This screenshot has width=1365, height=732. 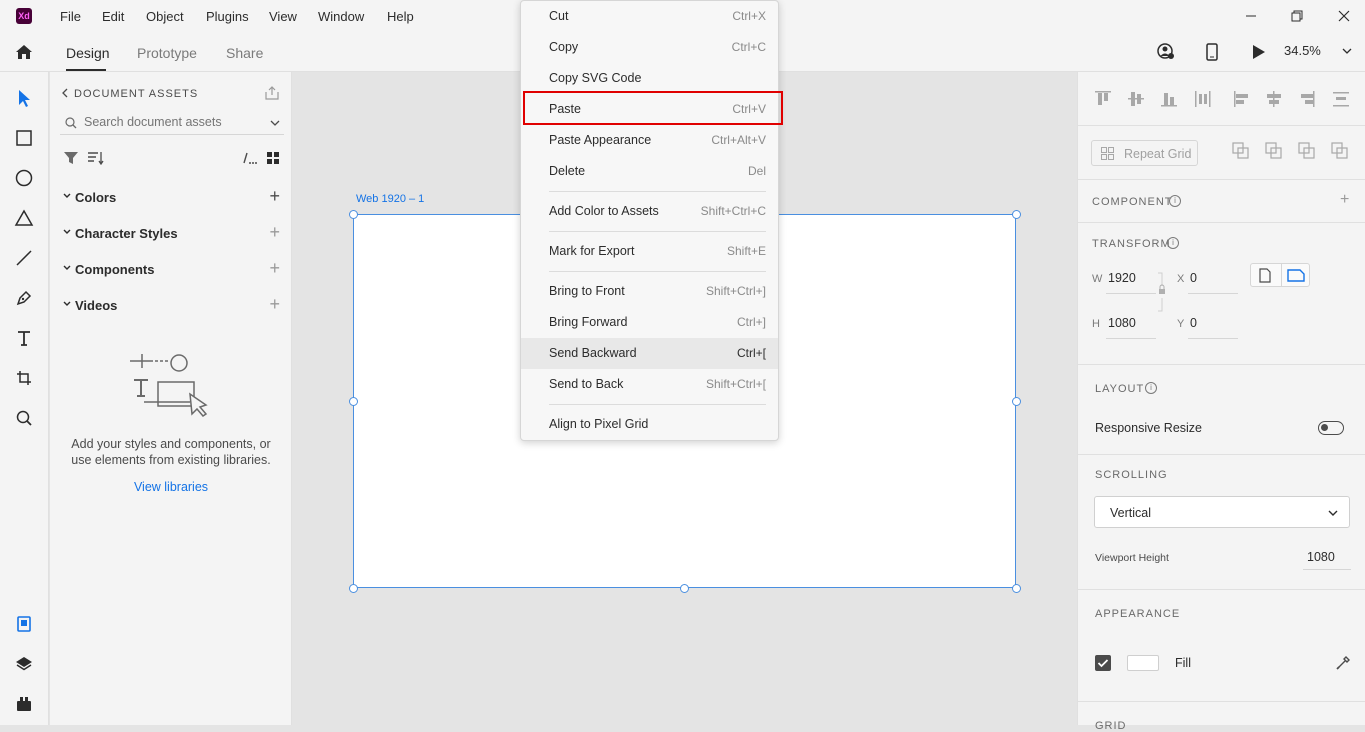 What do you see at coordinates (1344, 16) in the screenshot?
I see `close-icon` at bounding box center [1344, 16].